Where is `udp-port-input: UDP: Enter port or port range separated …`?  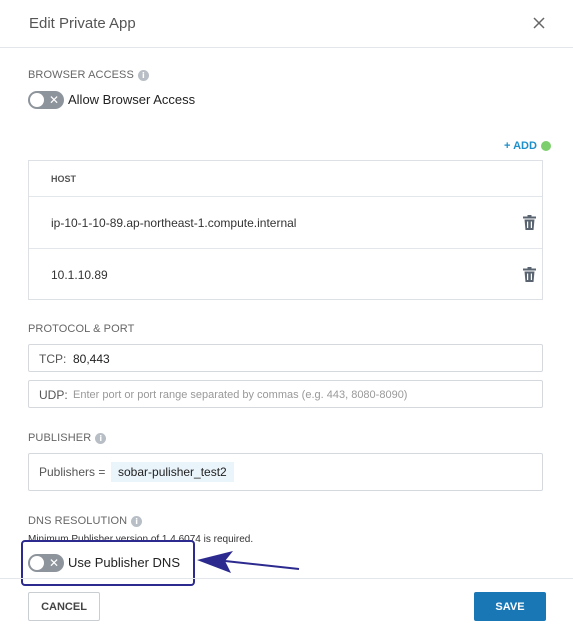
udp-port-input: UDP: Enter port or port range separated … is located at coordinates (285, 394).